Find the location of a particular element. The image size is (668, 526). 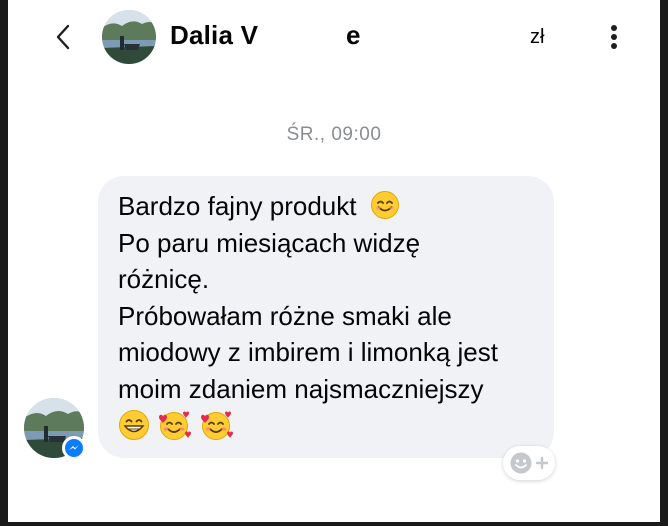

contact-name: Dalia V is located at coordinates (214, 35).